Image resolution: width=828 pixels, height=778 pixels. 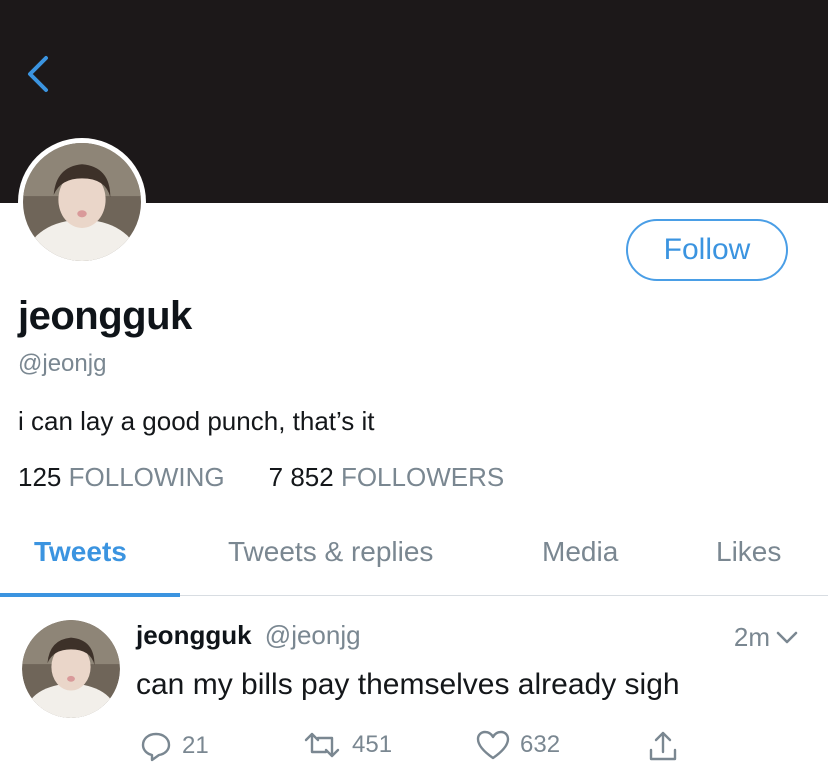 I want to click on back-button, so click(x=40, y=74).